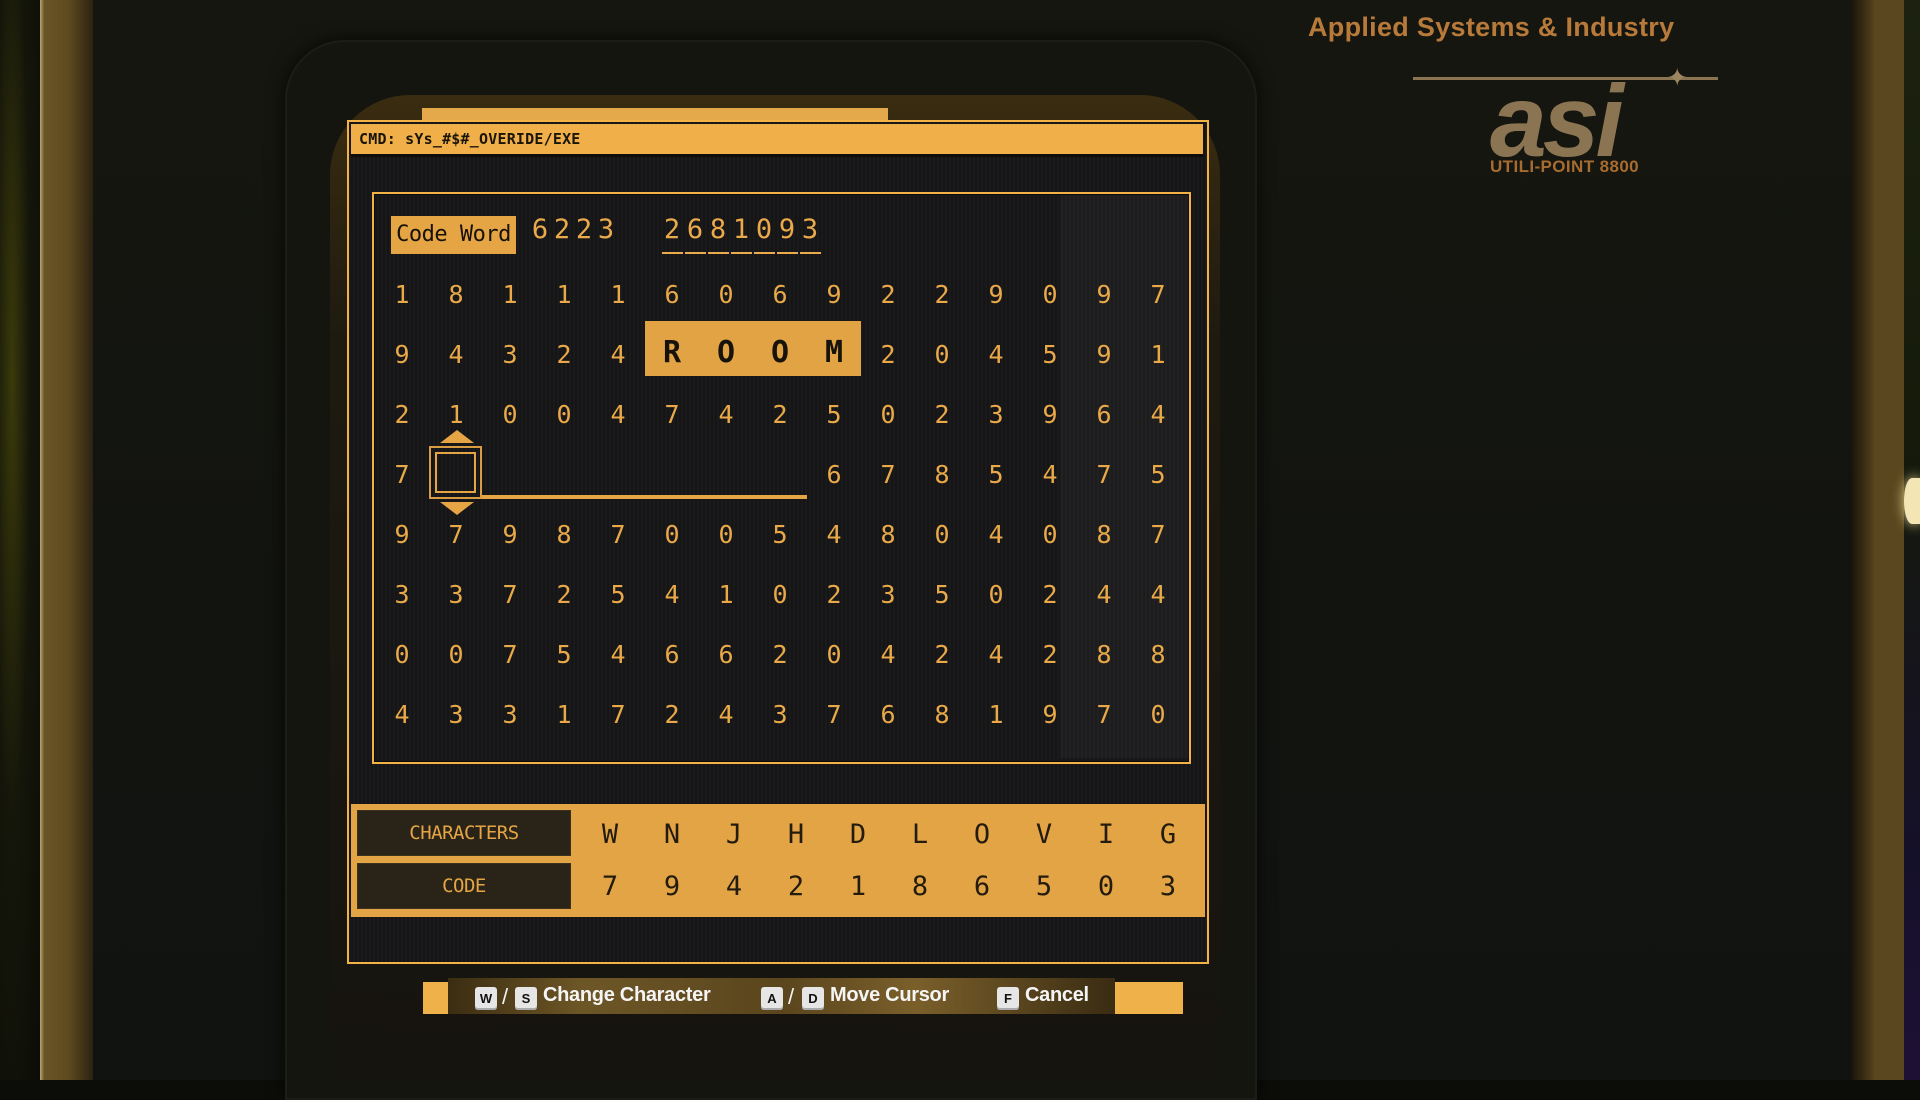  Describe the element at coordinates (982, 886) in the screenshot. I see `cipher-code: 6` at that location.